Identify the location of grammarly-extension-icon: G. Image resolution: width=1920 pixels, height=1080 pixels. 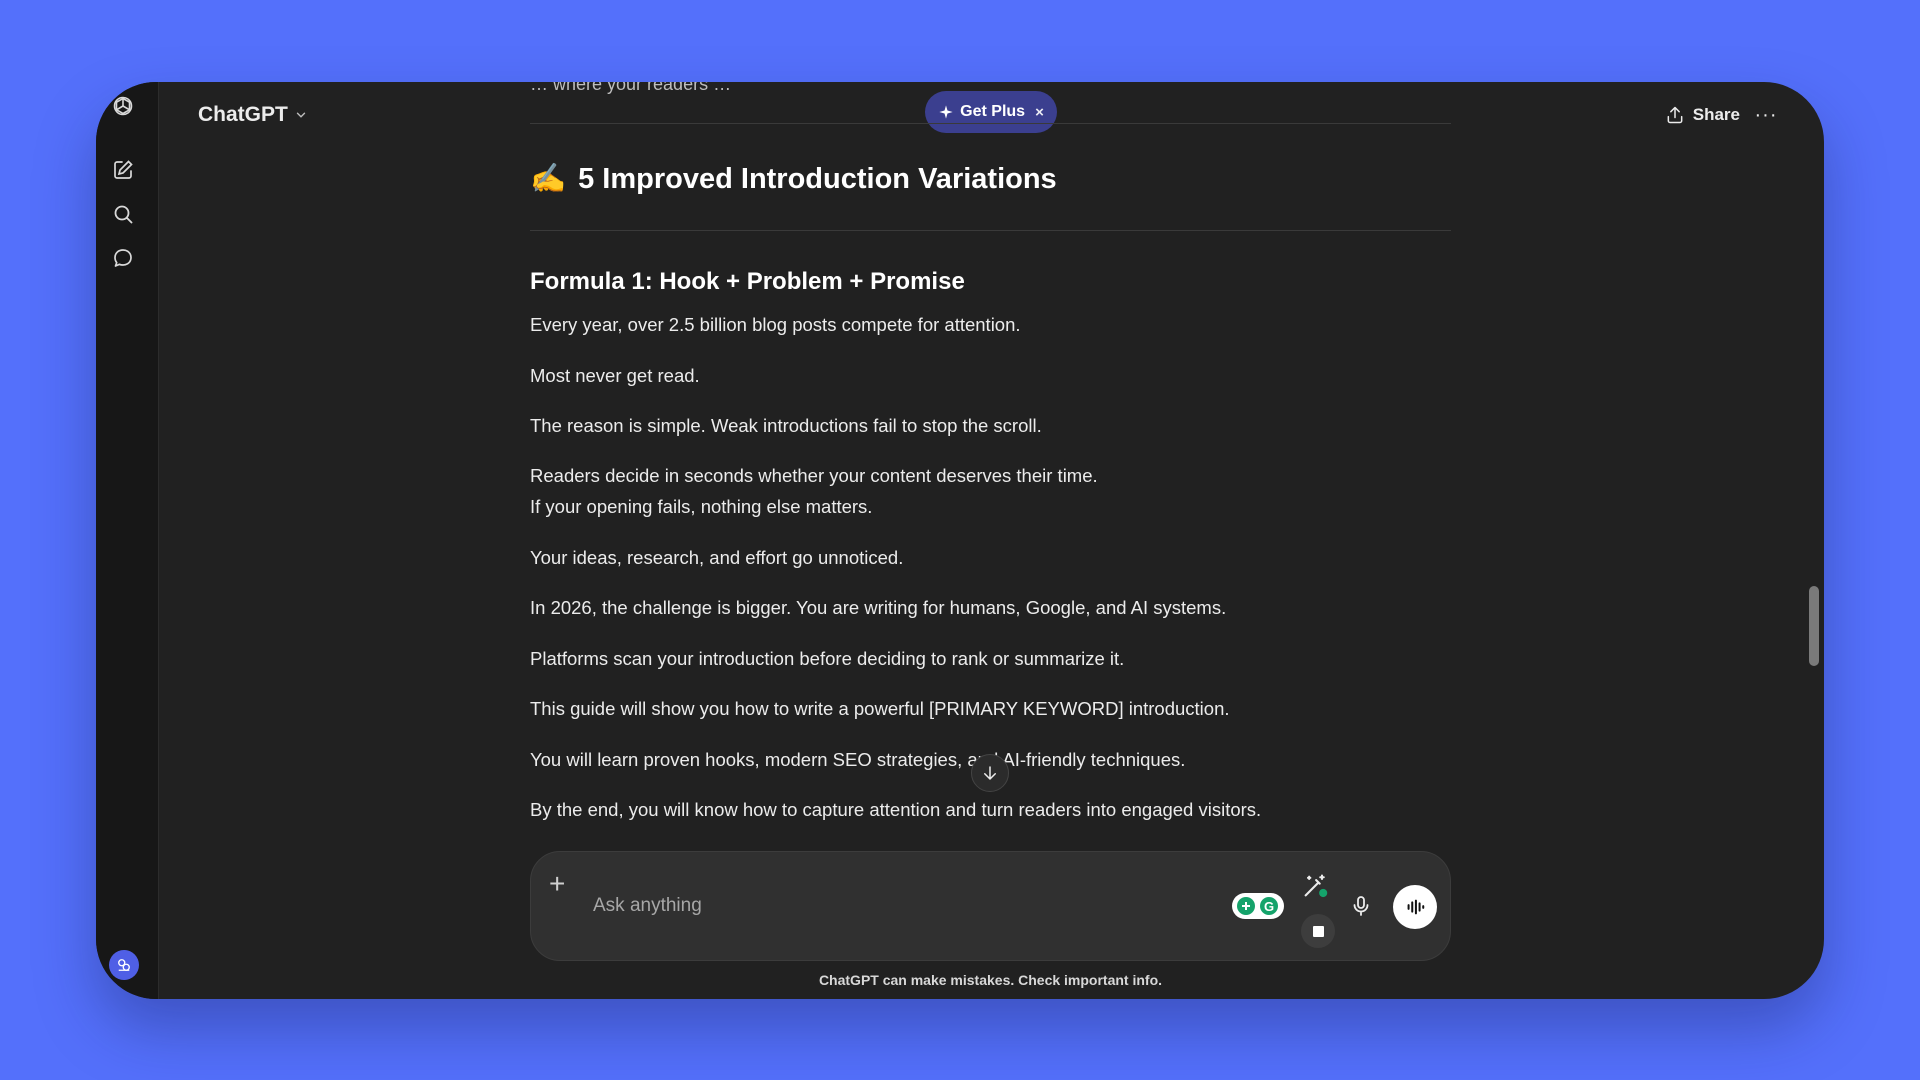
(1258, 908).